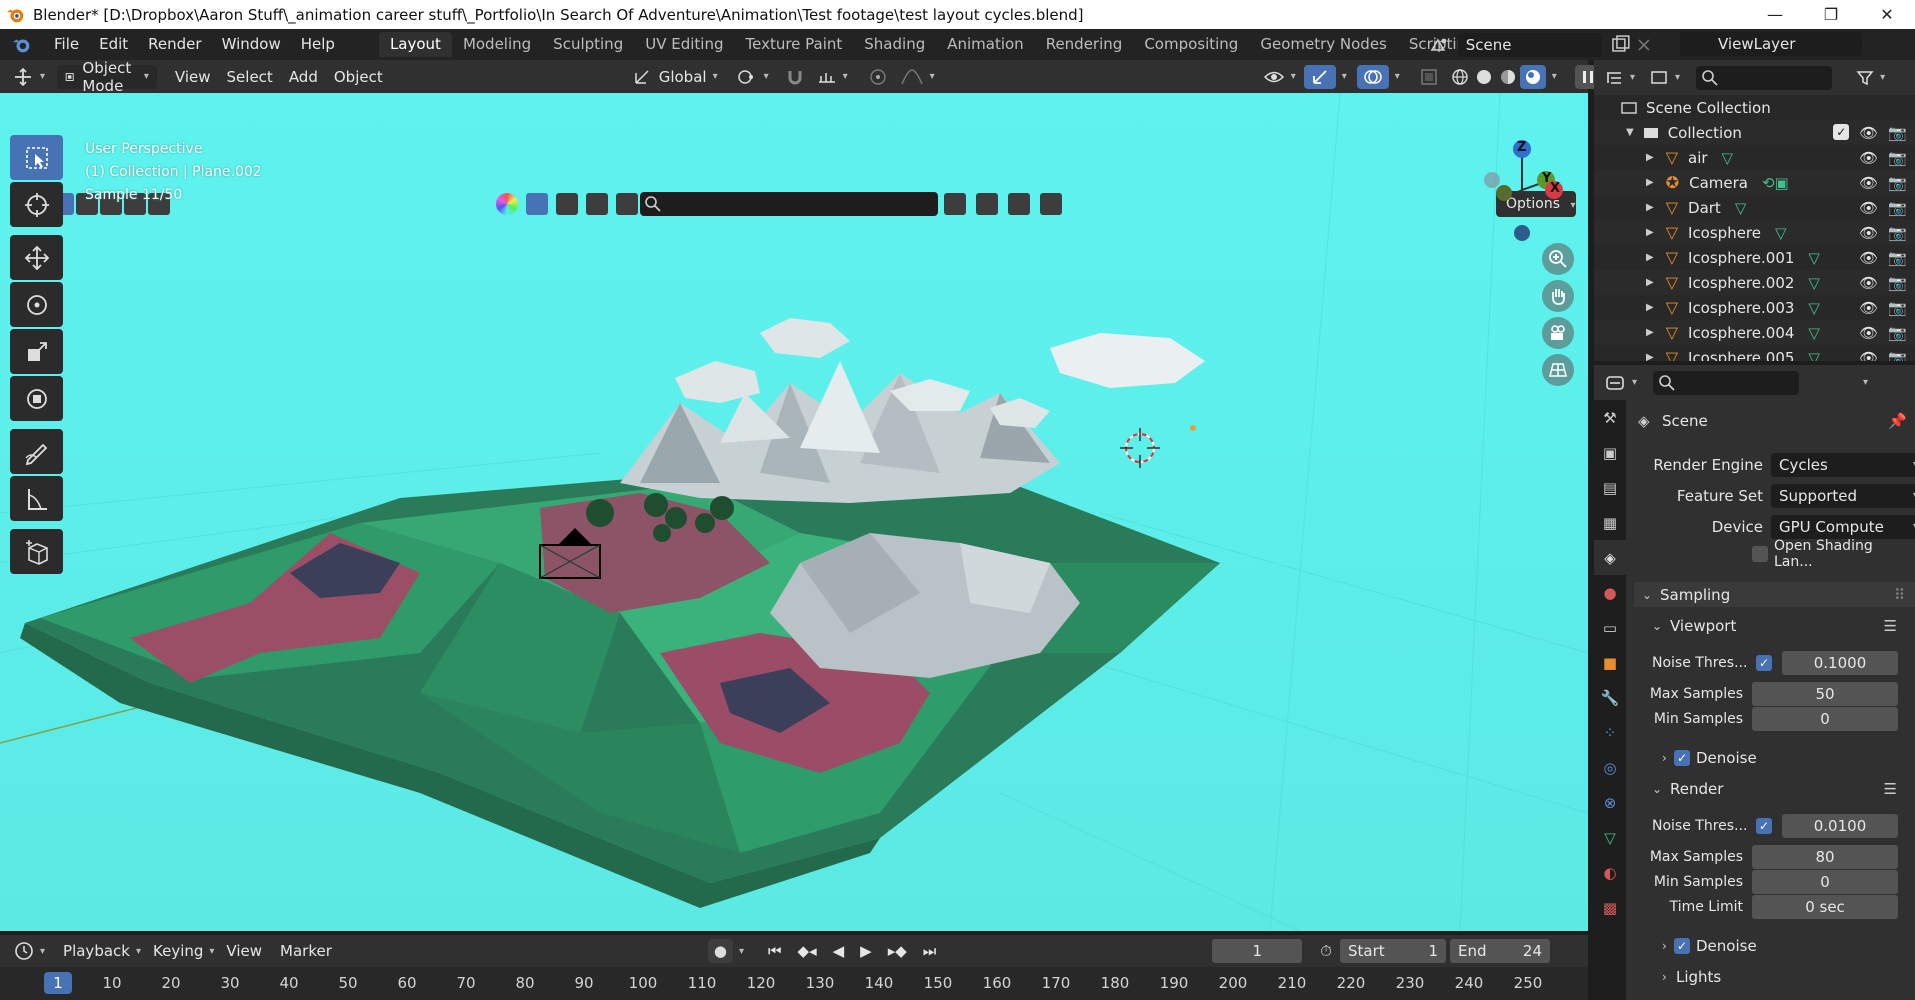  I want to click on object-visibility-dropdown: ▾, so click(1279, 77).